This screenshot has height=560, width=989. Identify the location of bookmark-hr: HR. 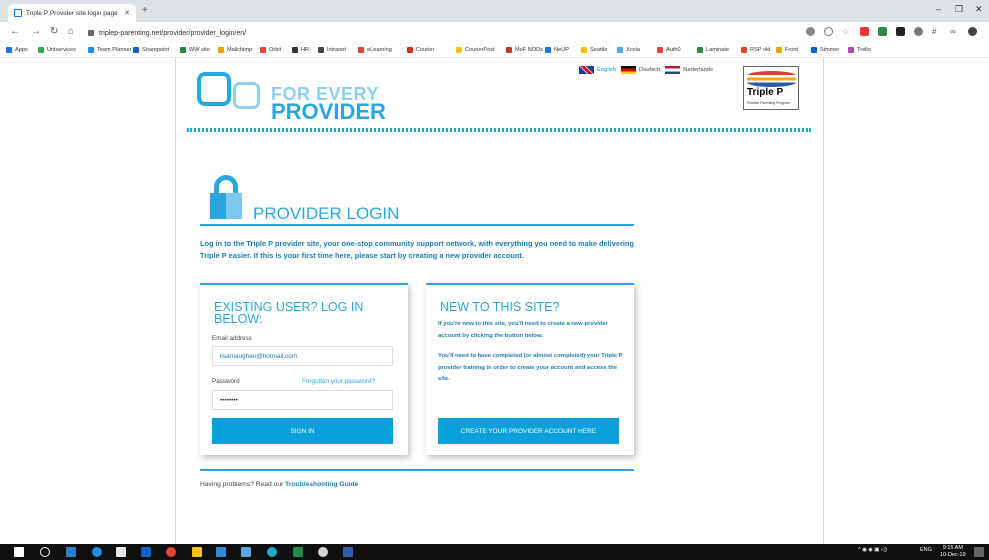
(300, 50).